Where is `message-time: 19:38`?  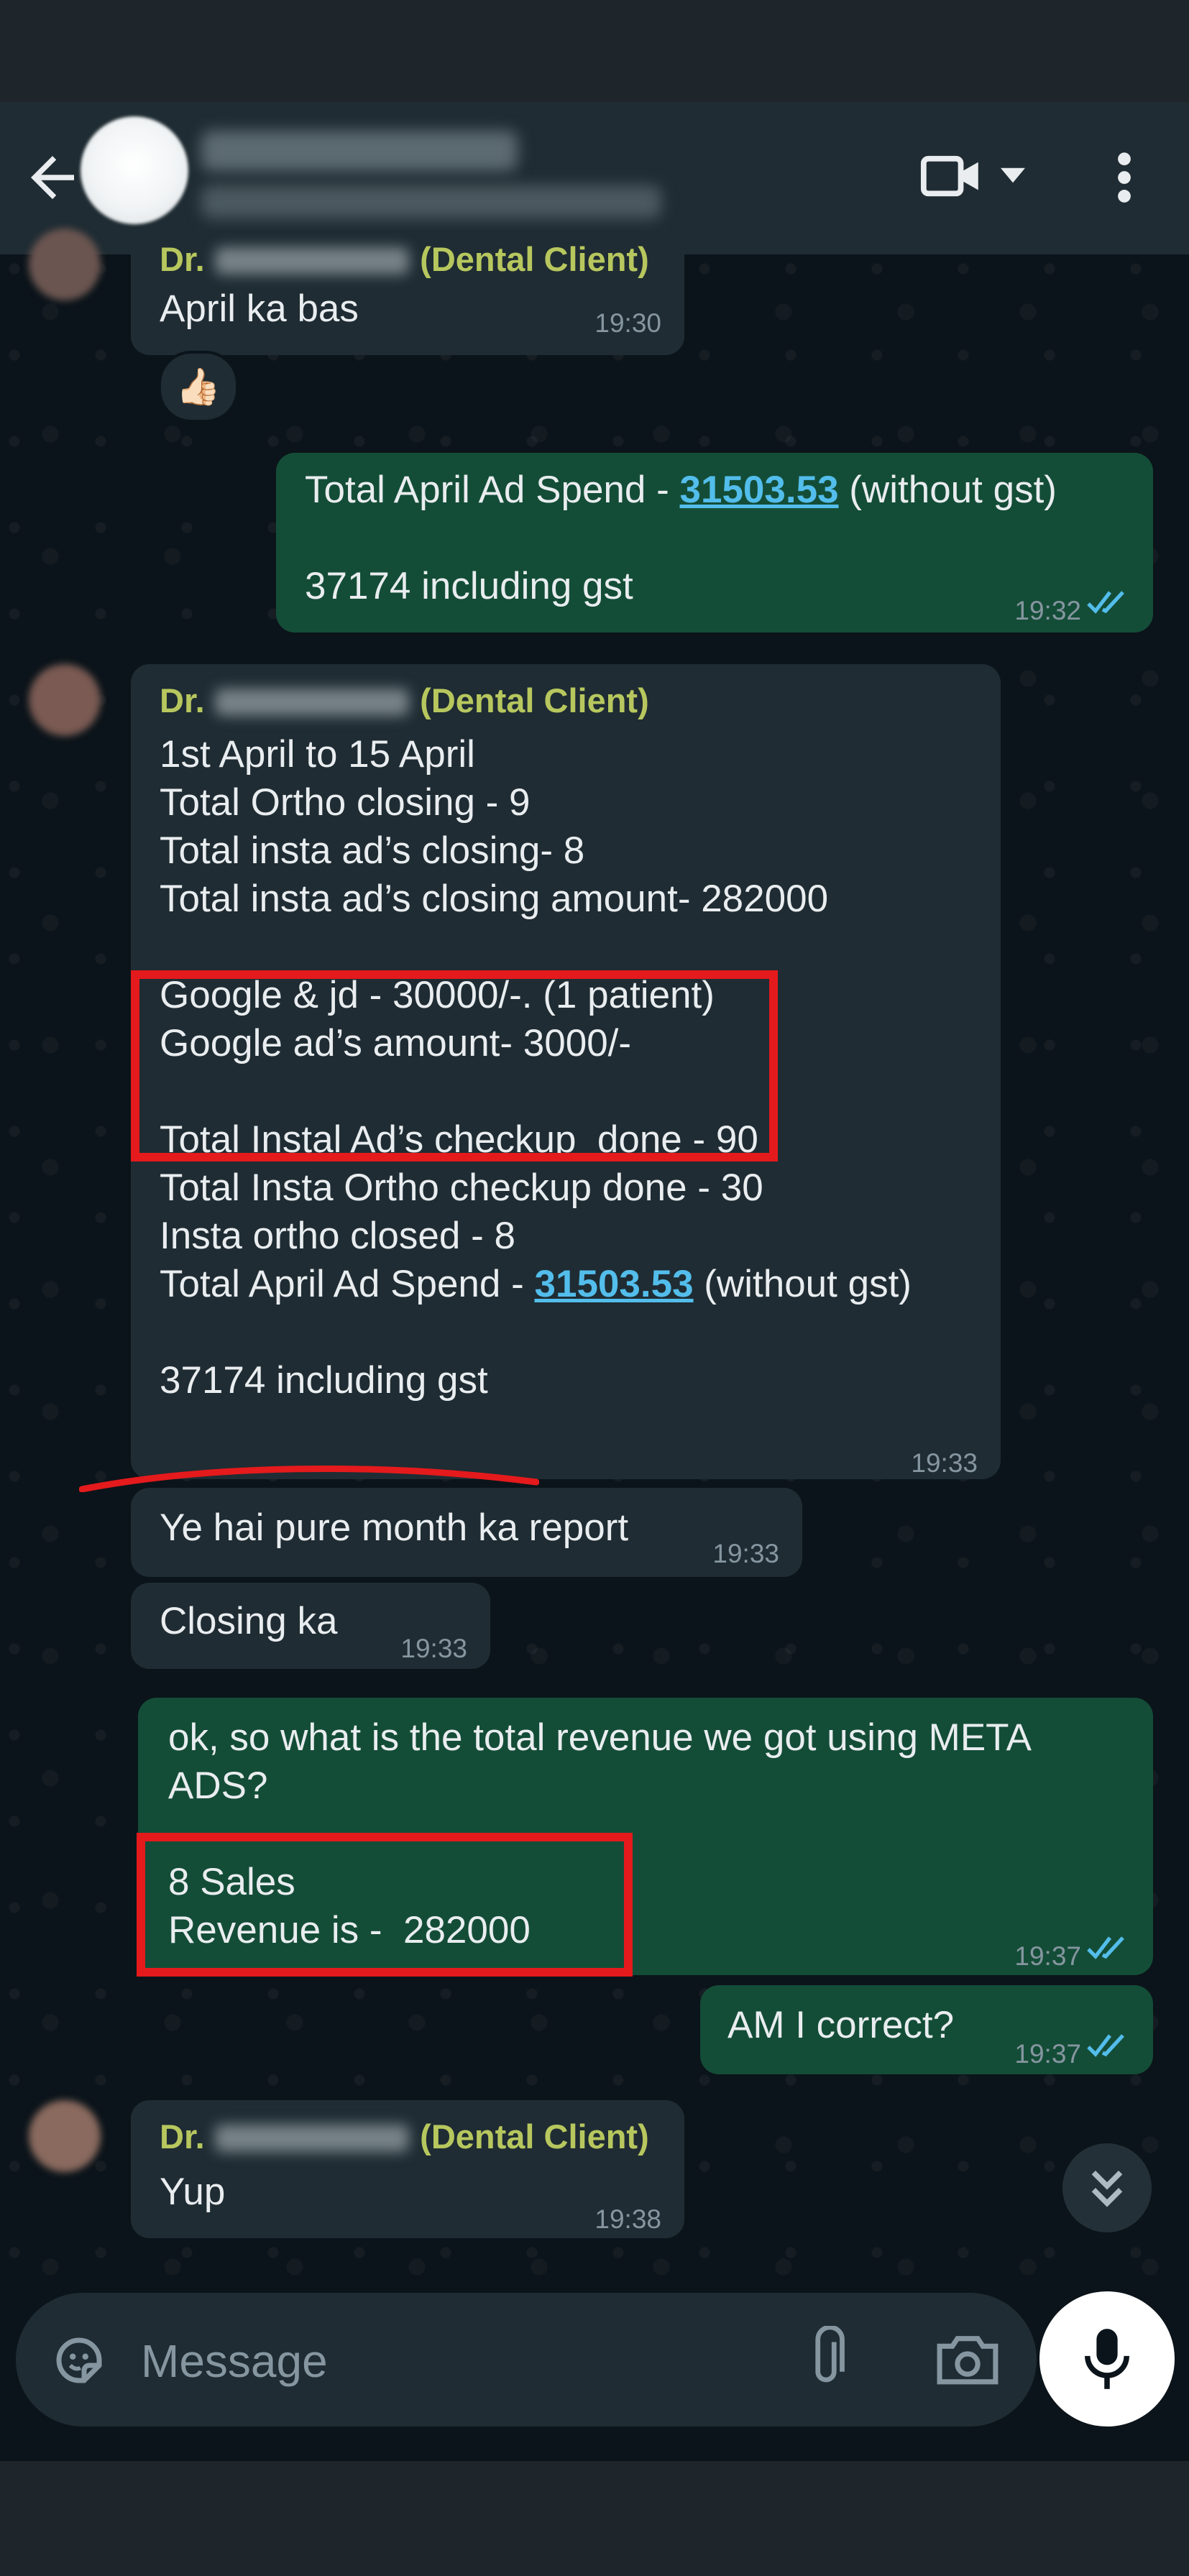
message-time: 19:38 is located at coordinates (627, 2219).